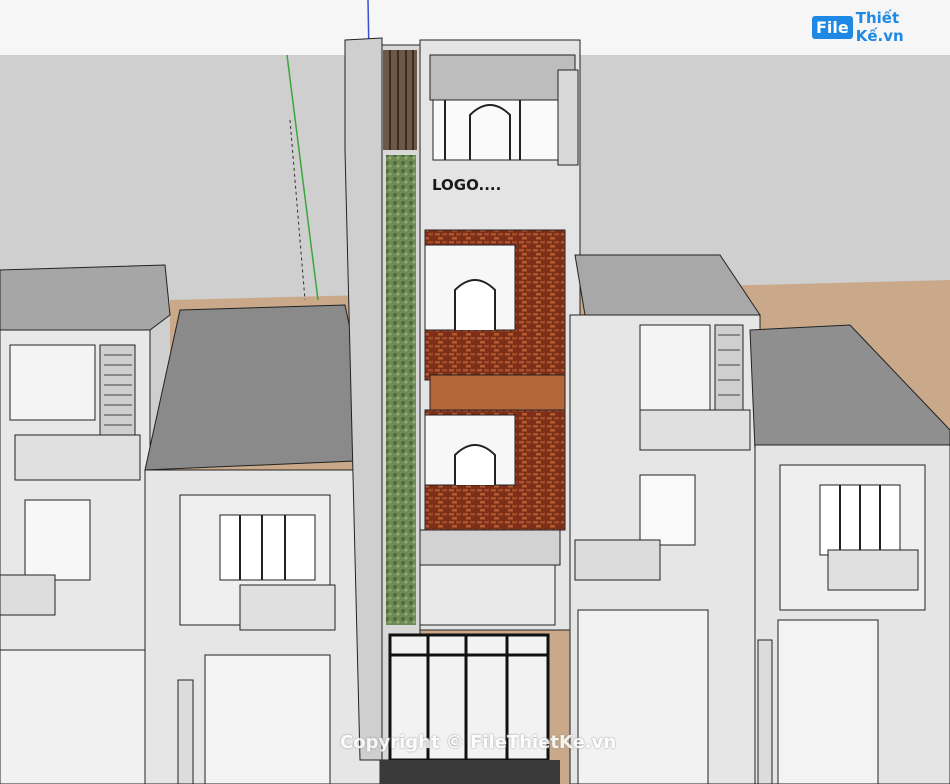  I want to click on watermark-brand-text: Thiết Kế.vn, so click(879, 27).